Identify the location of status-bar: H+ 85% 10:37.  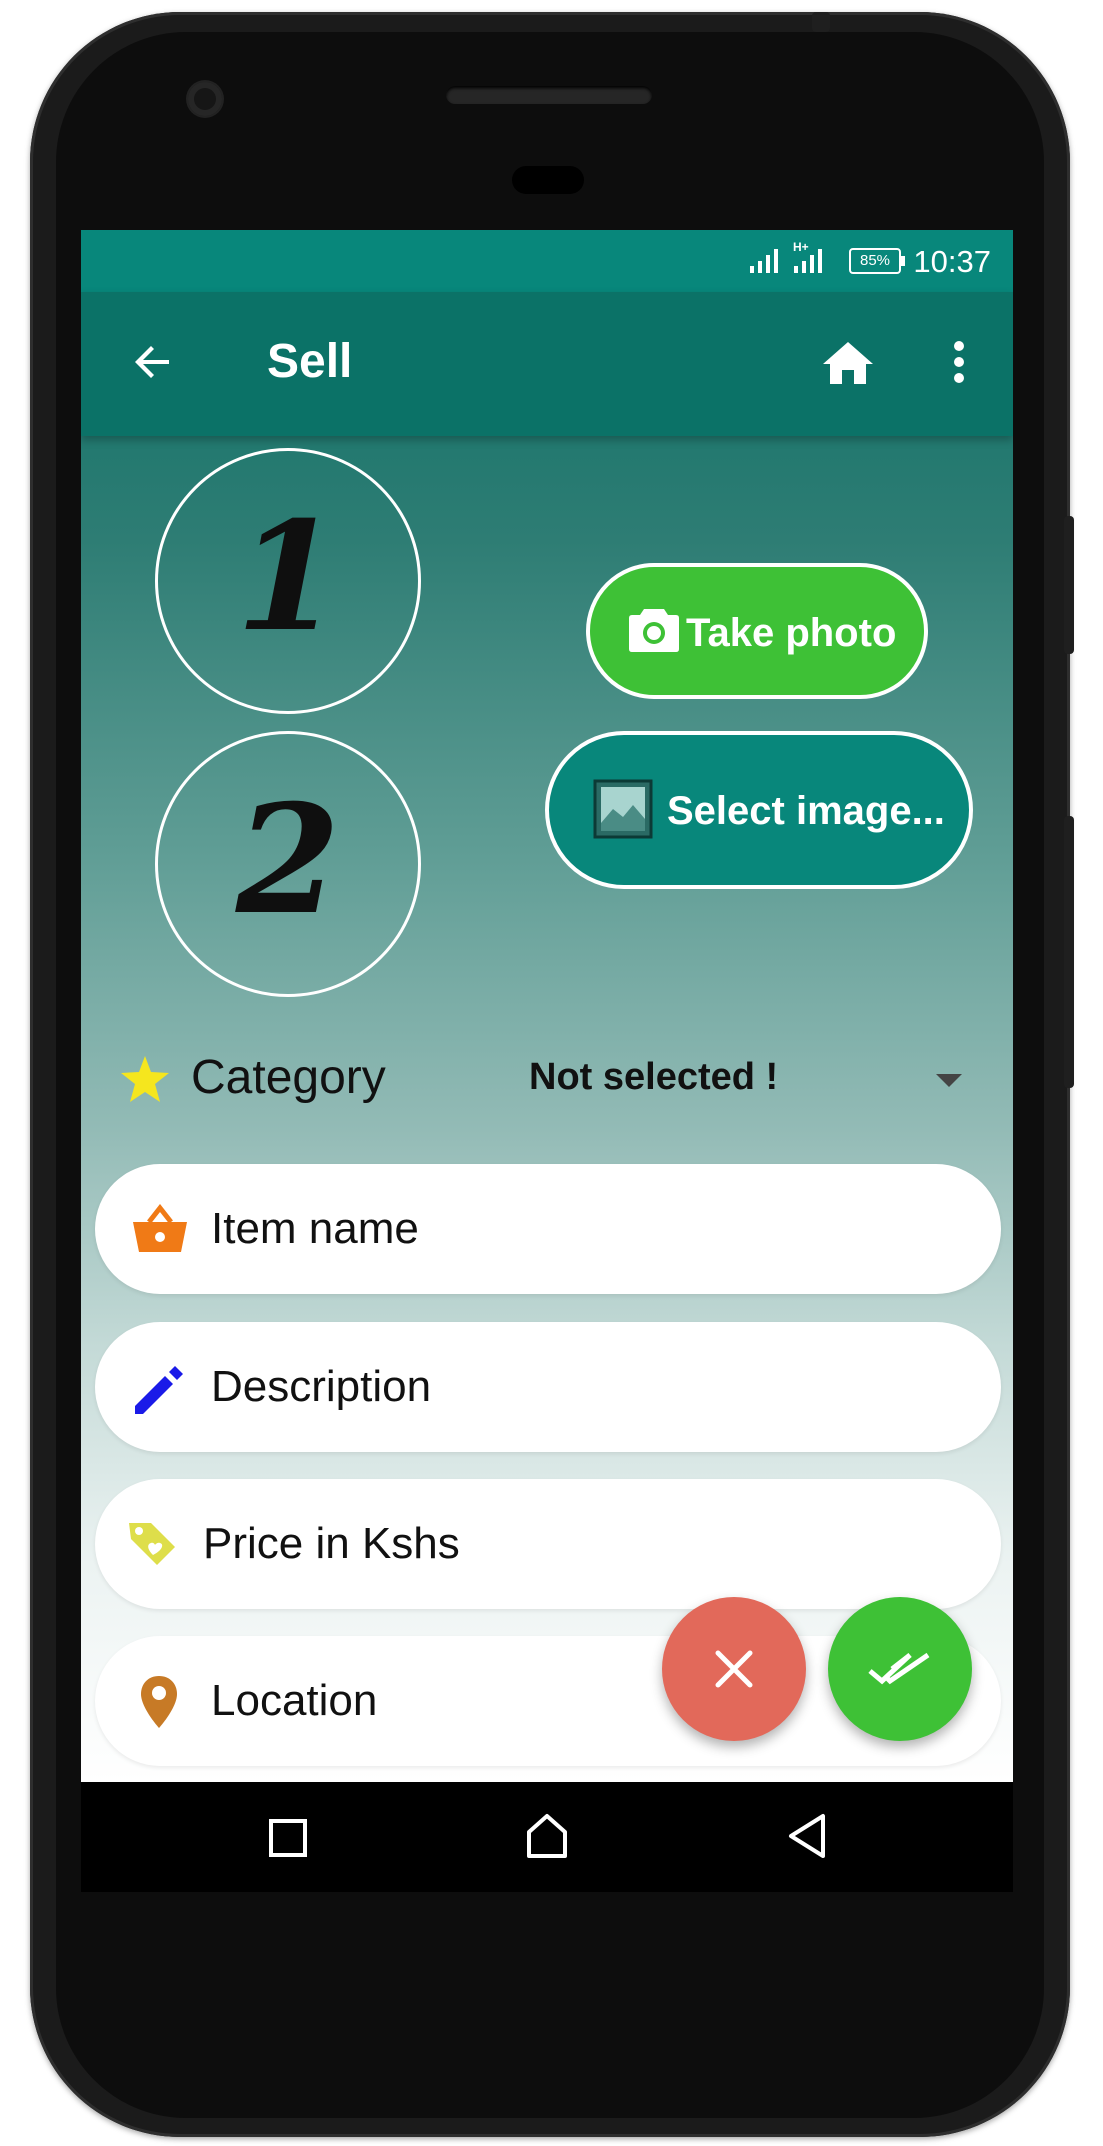
(547, 261).